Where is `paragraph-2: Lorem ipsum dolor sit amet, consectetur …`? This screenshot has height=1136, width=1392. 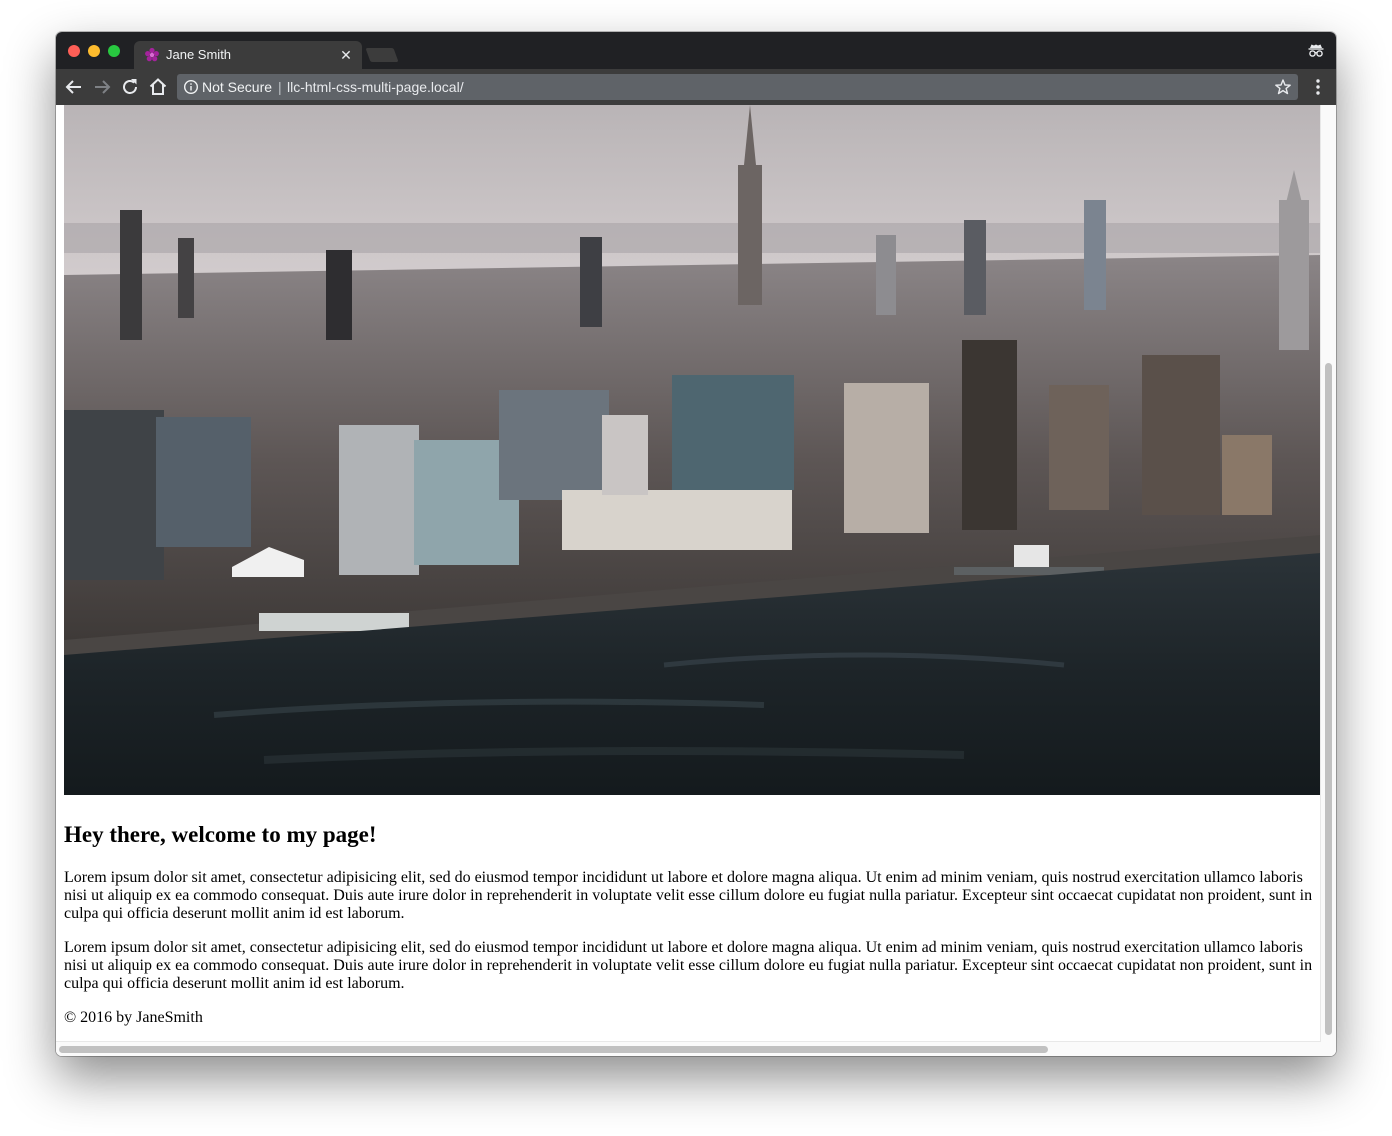
paragraph-2: Lorem ipsum dolor sit amet, consectetur … is located at coordinates (688, 965).